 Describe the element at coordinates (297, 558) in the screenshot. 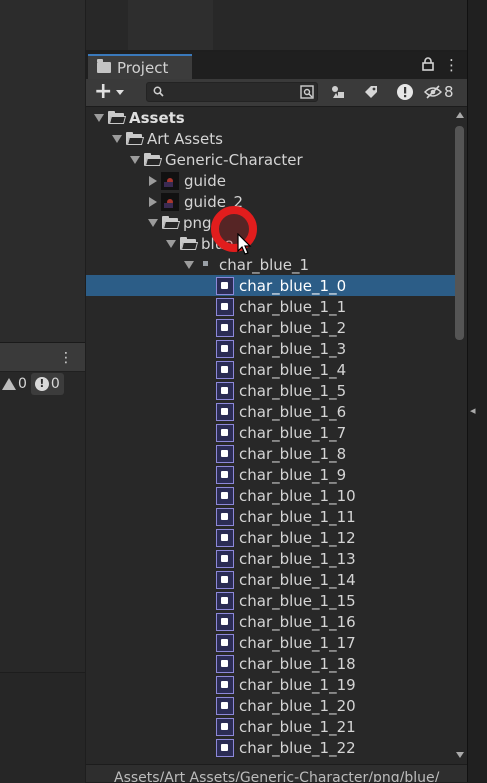

I see `tree-item-label: char_blue_1_13` at that location.